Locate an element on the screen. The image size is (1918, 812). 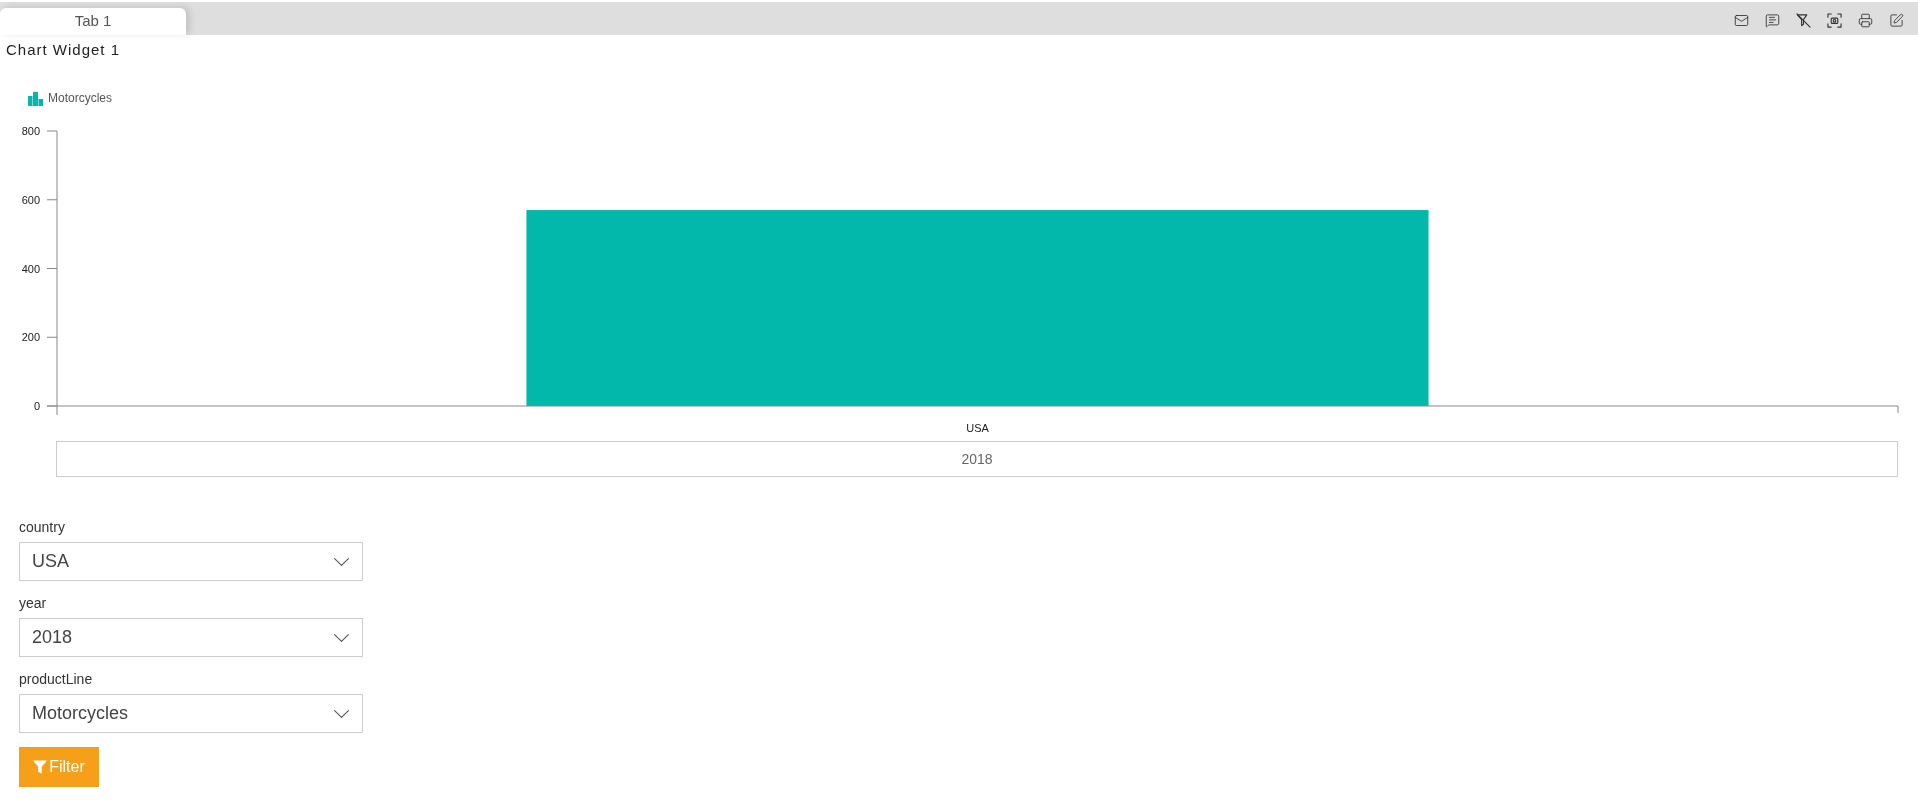
printer-icon is located at coordinates (1865, 20).